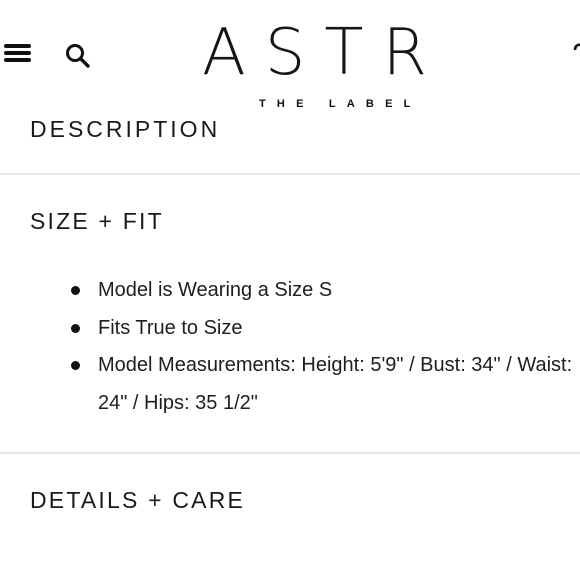 The height and width of the screenshot is (580, 580). What do you see at coordinates (97, 221) in the screenshot?
I see `size-fit-title: SIZE + FIT` at bounding box center [97, 221].